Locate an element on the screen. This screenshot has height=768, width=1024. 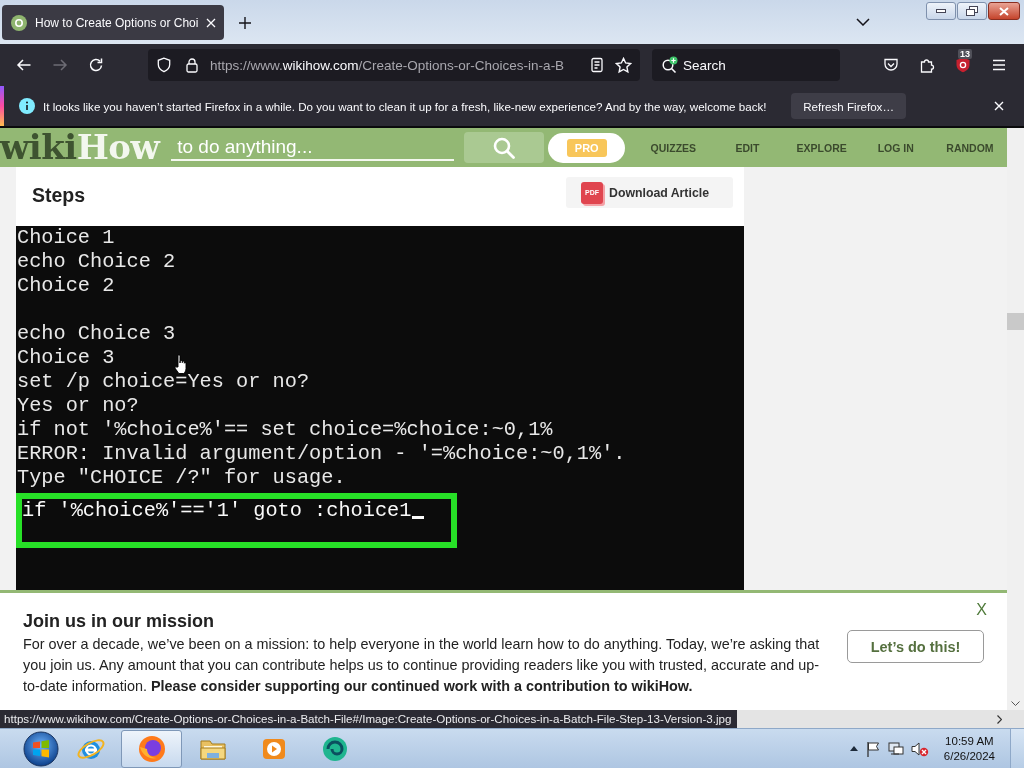
back-icon is located at coordinates (24, 65).